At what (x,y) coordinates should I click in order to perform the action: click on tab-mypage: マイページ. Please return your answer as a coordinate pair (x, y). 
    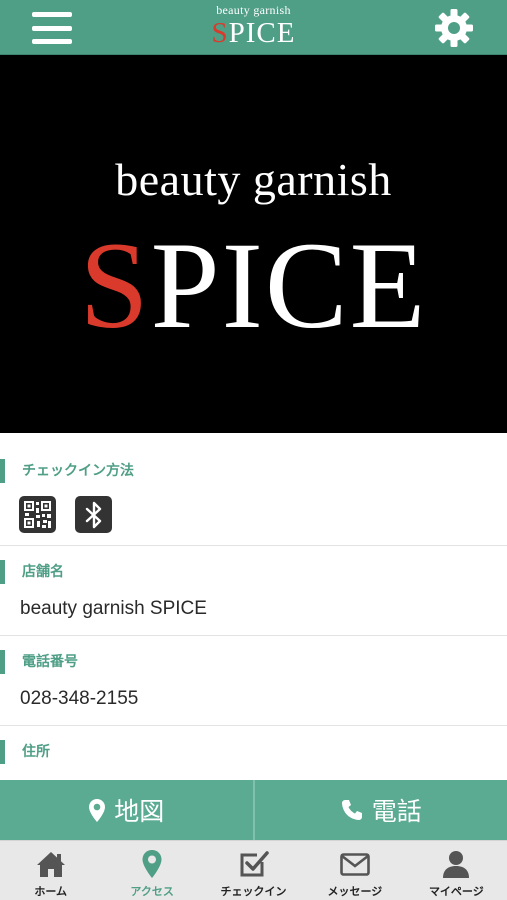
    Looking at the image, I should click on (456, 870).